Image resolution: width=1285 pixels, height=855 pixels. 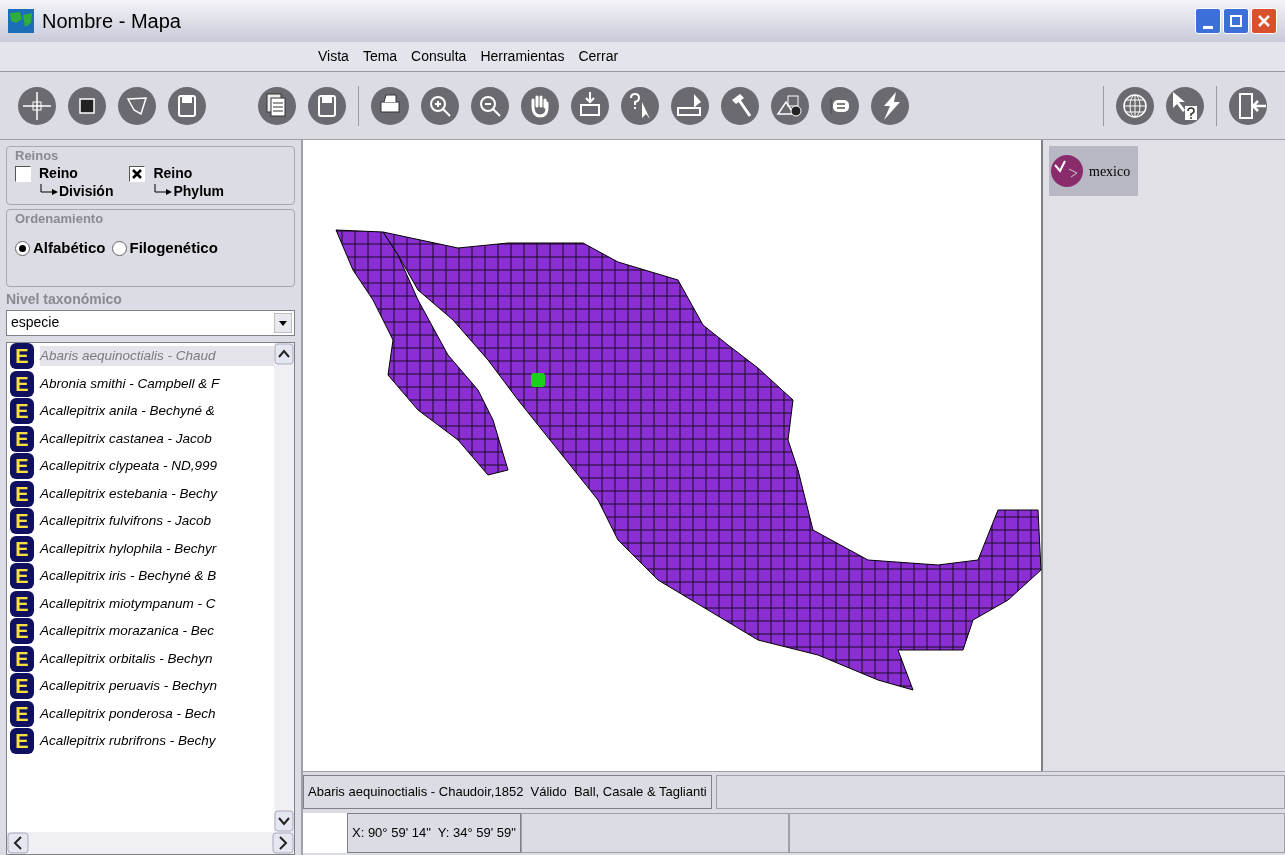 I want to click on close-button, so click(x=1264, y=21).